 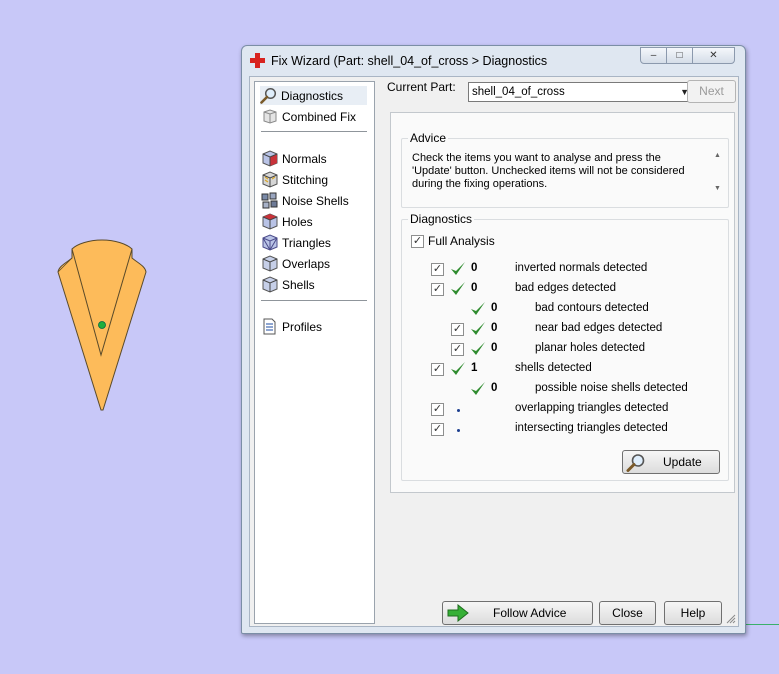 I want to click on current-part-select: shell_04_of_cross ▼, so click(x=581, y=92).